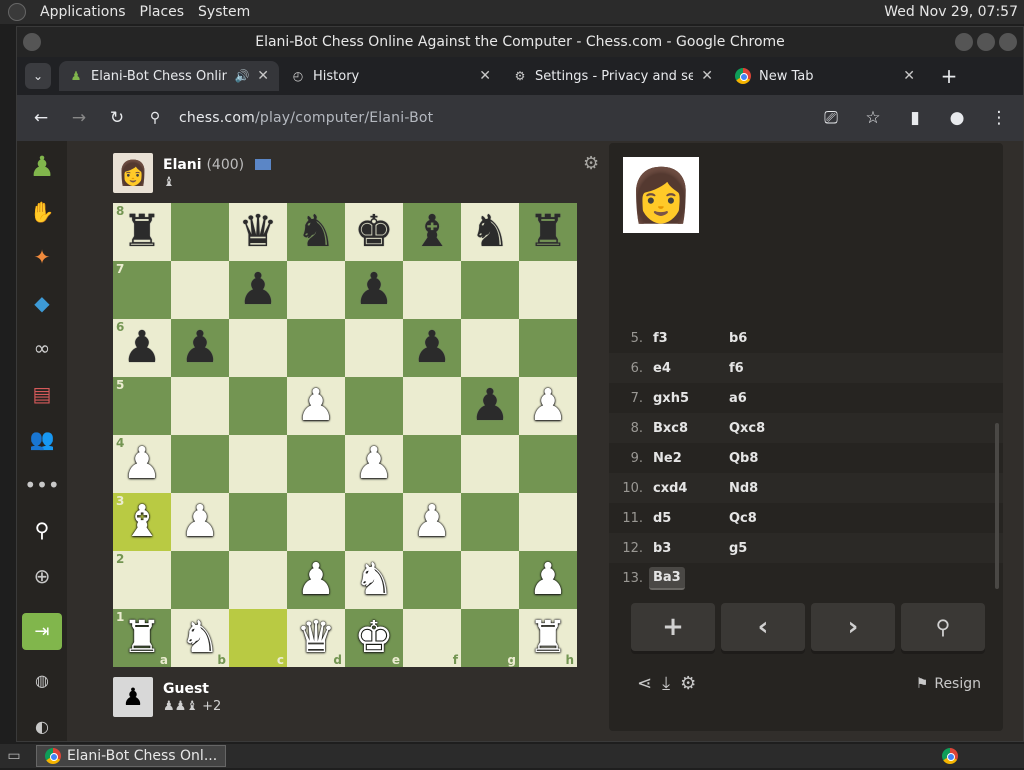 The height and width of the screenshot is (770, 1024). What do you see at coordinates (42, 349) in the screenshot?
I see `watch-icon: ∞` at bounding box center [42, 349].